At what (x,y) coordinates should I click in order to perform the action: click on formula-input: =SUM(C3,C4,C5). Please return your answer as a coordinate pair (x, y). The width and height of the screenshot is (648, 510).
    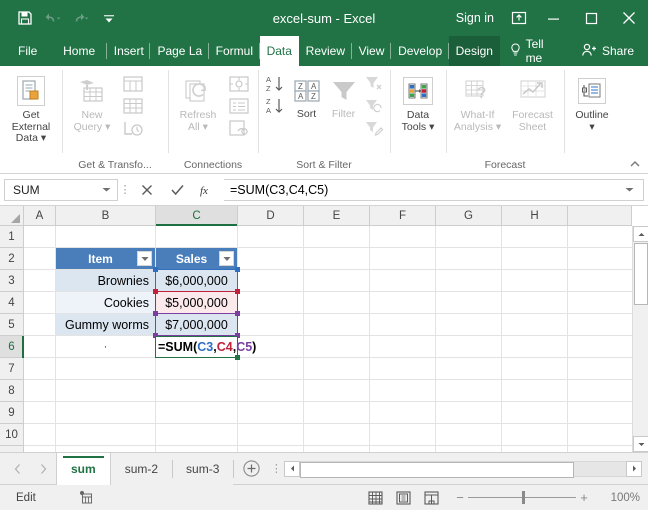
    Looking at the image, I should click on (434, 189).